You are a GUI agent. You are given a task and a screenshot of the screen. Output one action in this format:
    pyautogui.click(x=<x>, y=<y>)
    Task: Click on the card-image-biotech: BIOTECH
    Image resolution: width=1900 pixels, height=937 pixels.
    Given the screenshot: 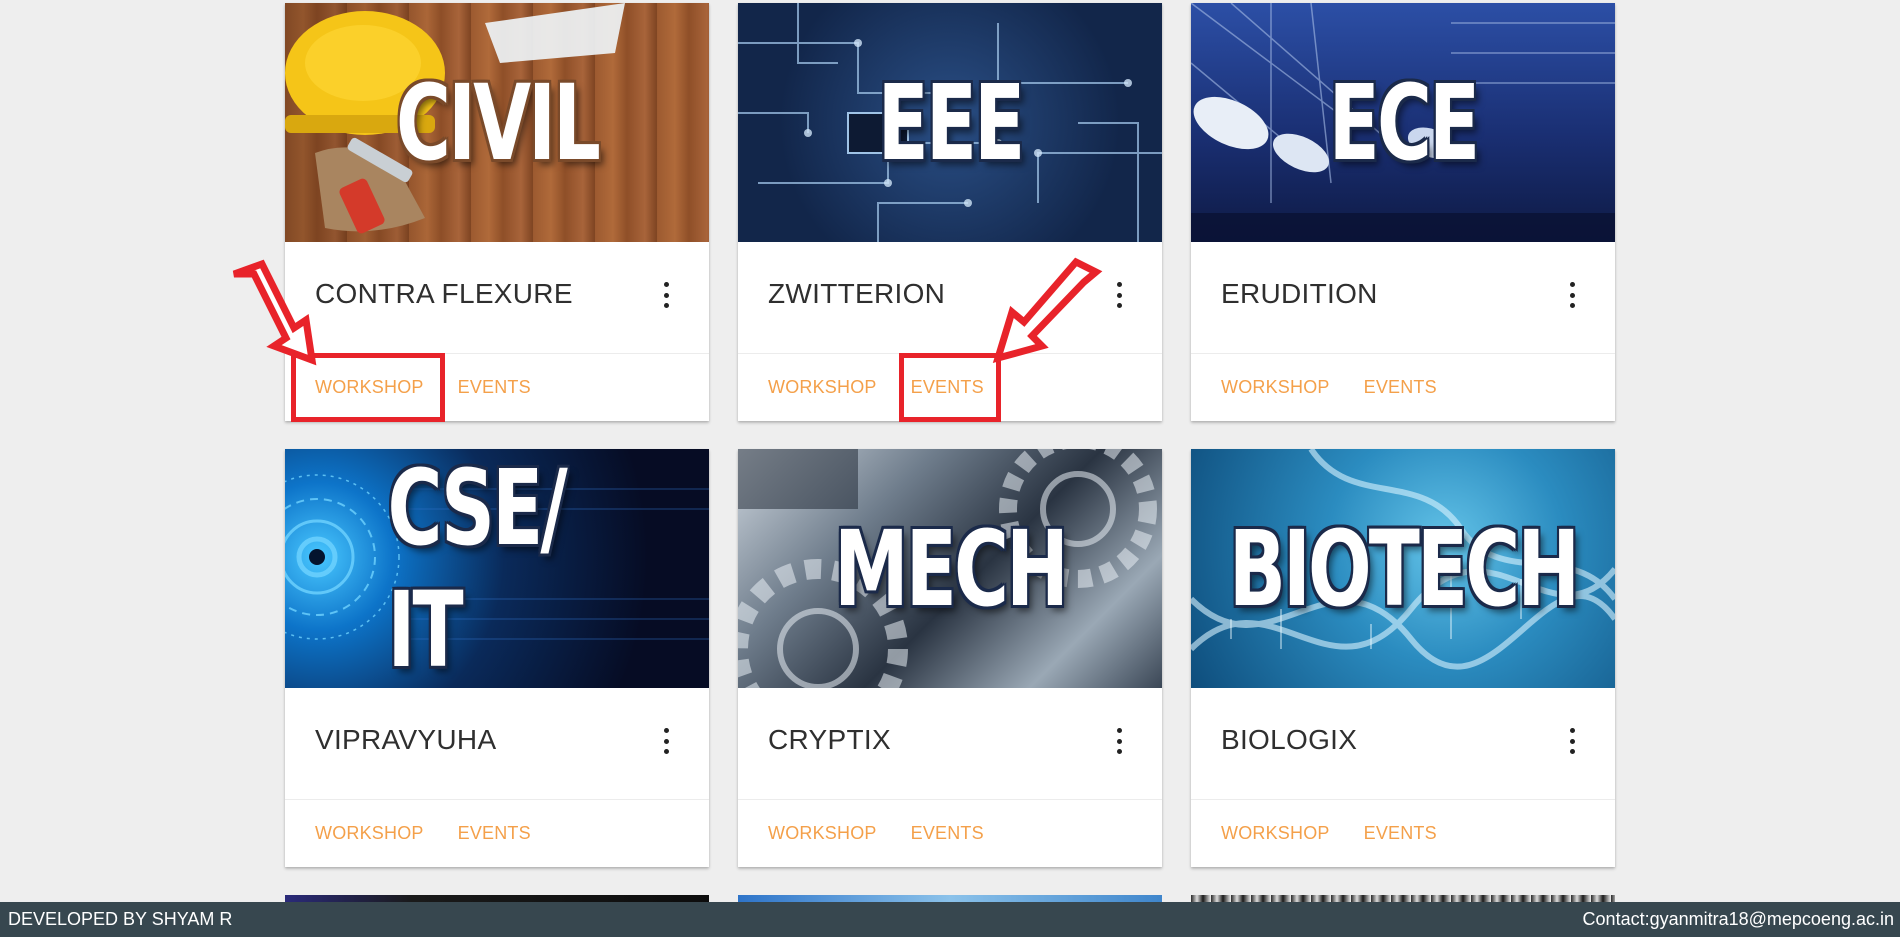 What is the action you would take?
    pyautogui.click(x=1403, y=568)
    